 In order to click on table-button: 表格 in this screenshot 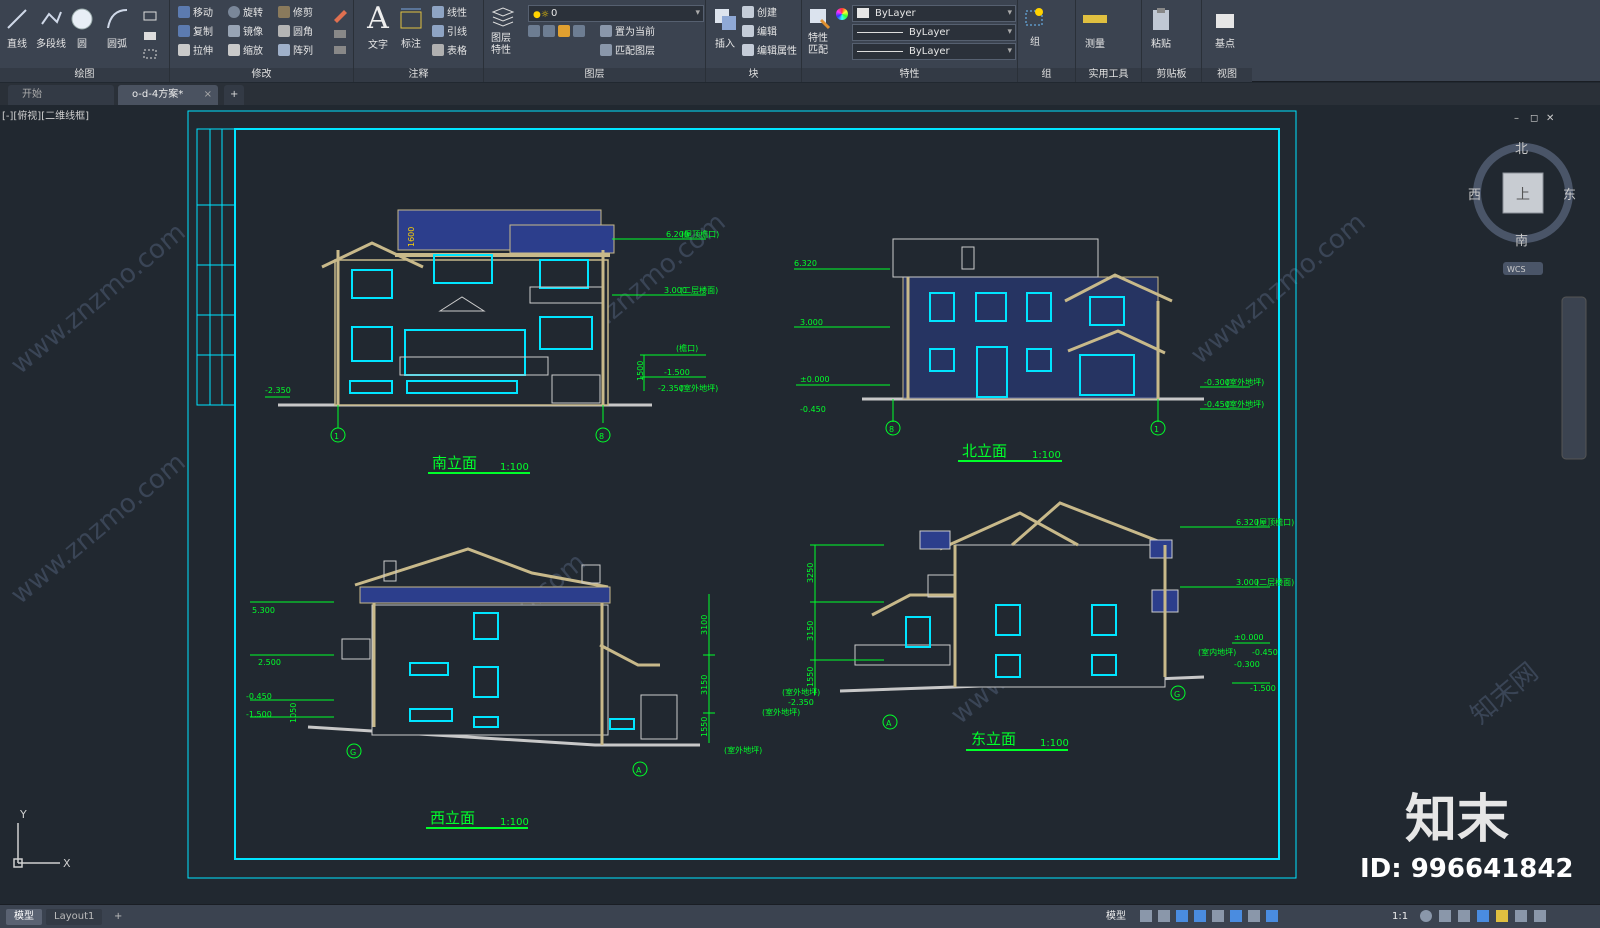, I will do `click(449, 52)`.